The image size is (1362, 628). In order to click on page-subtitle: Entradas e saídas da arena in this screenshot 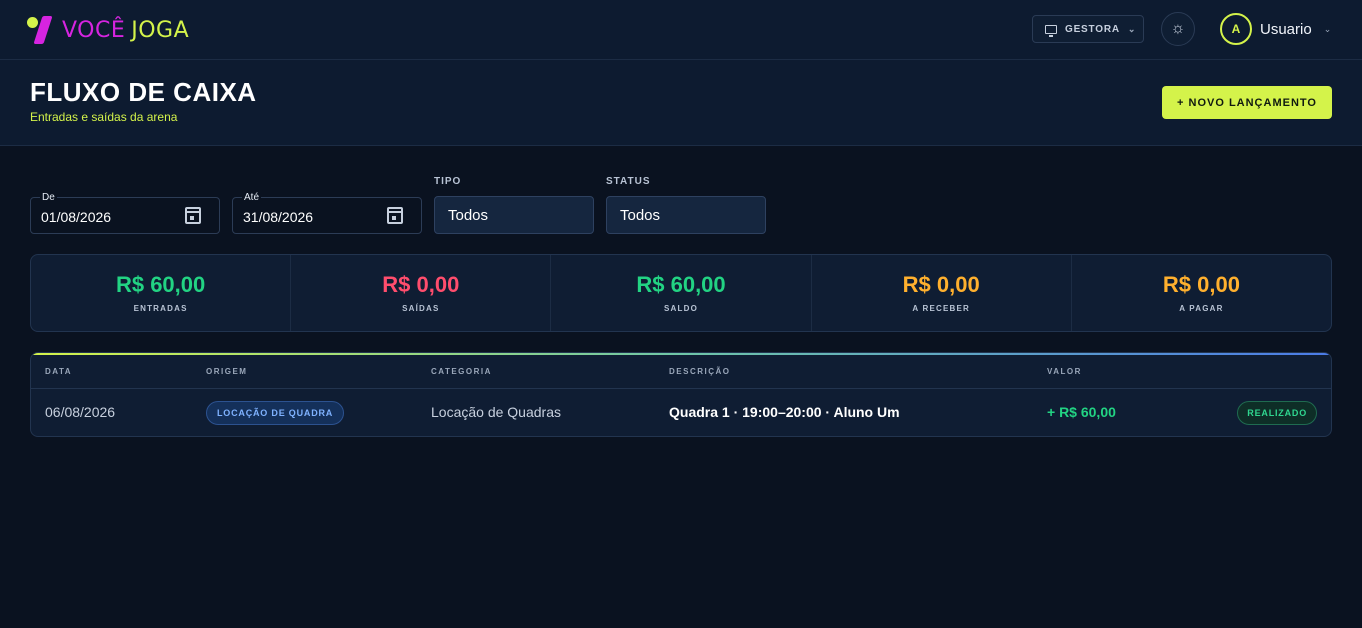, I will do `click(104, 117)`.